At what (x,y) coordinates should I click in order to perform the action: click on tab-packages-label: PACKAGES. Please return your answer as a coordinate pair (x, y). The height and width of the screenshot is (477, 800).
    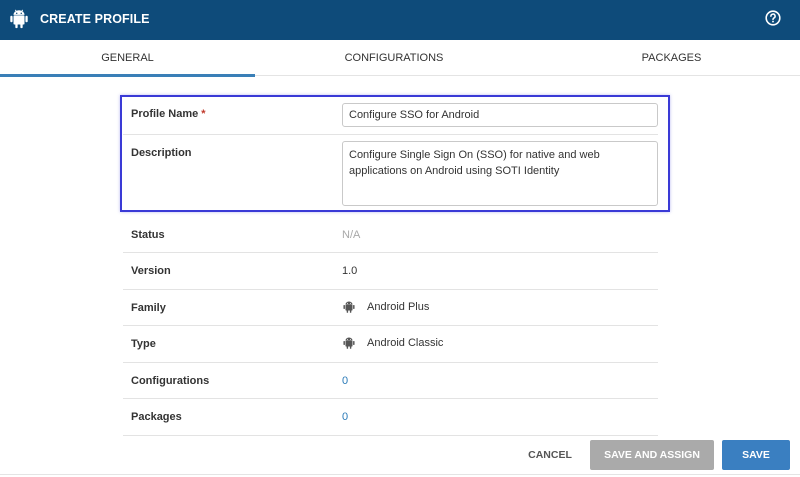
    Looking at the image, I should click on (671, 58).